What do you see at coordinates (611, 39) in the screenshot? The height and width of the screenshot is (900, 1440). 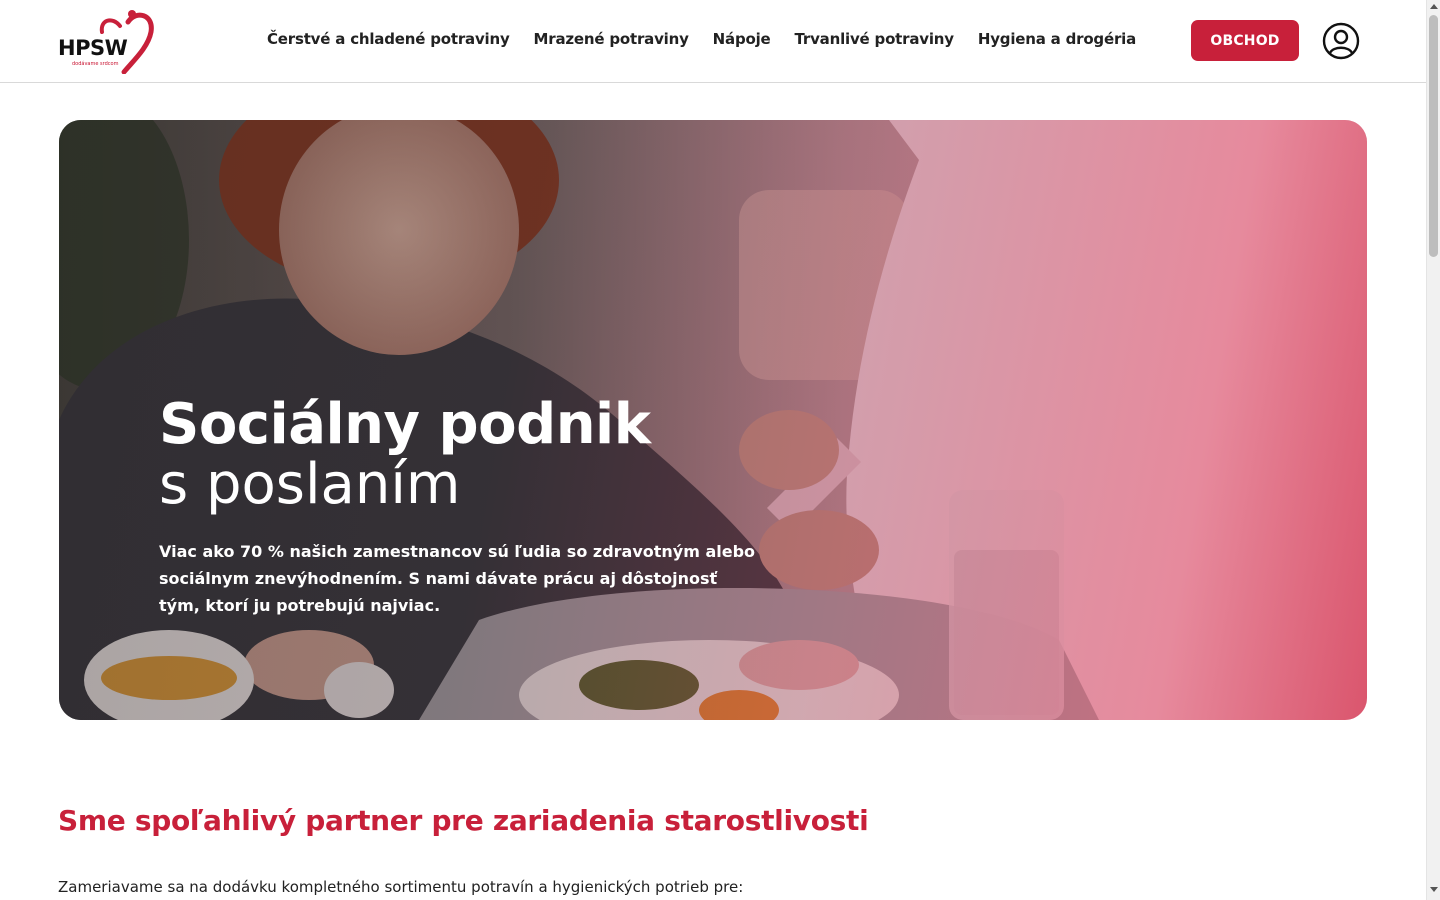 I see `nav-item-frozen-food: Mrazené potraviny` at bounding box center [611, 39].